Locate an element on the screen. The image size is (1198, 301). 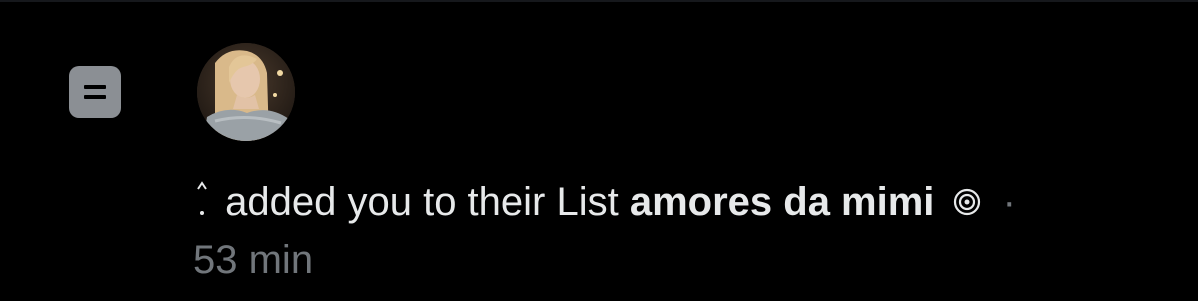
avatar is located at coordinates (246, 92).